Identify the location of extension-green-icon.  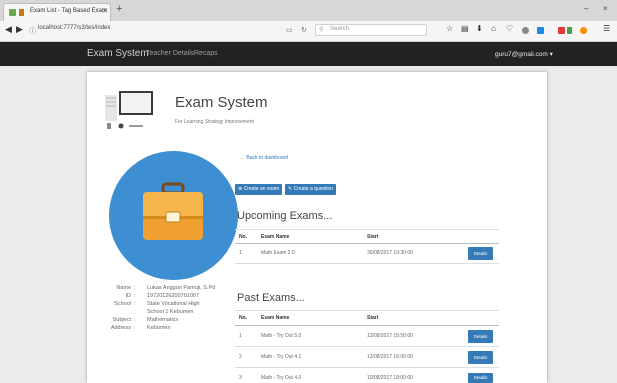
(569, 30).